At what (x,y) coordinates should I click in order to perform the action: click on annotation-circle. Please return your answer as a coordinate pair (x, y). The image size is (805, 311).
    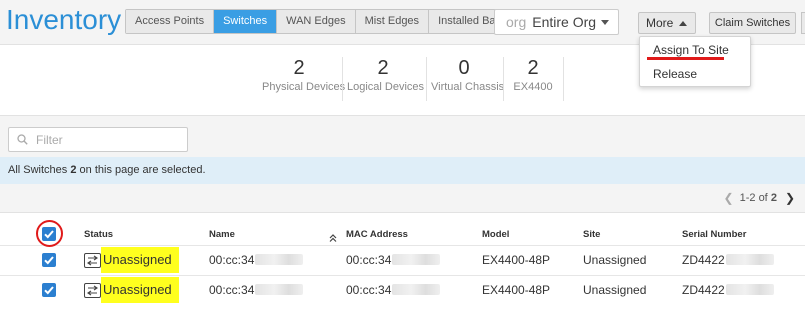
    Looking at the image, I should click on (49, 233).